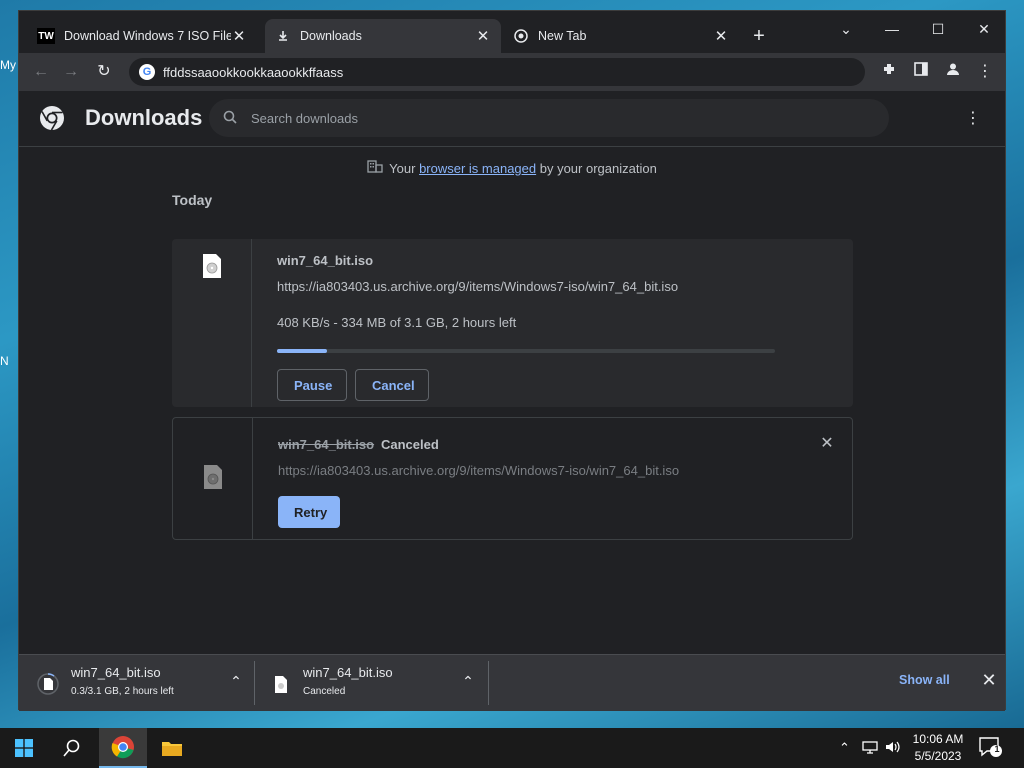 This screenshot has height=768, width=1024. Describe the element at coordinates (827, 444) in the screenshot. I see `remove-from-list-icon: ✕` at that location.